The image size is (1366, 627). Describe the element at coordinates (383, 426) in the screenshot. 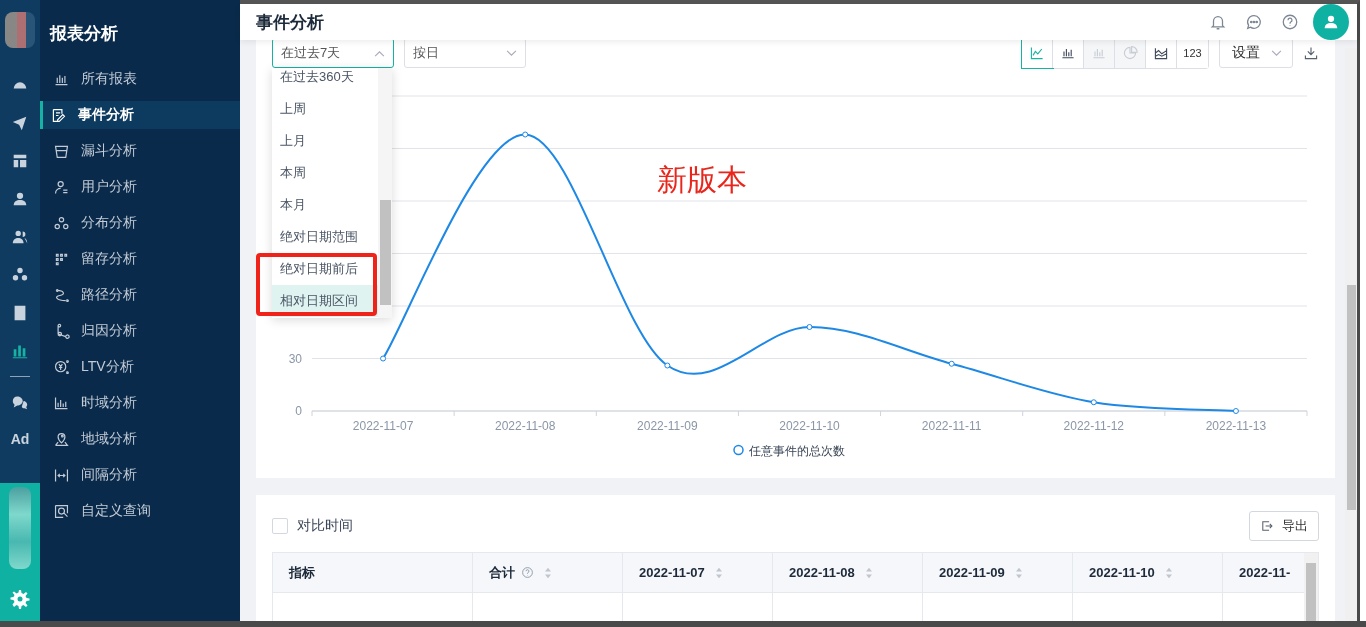

I see `axis-tick-label: 2022-11-07` at that location.